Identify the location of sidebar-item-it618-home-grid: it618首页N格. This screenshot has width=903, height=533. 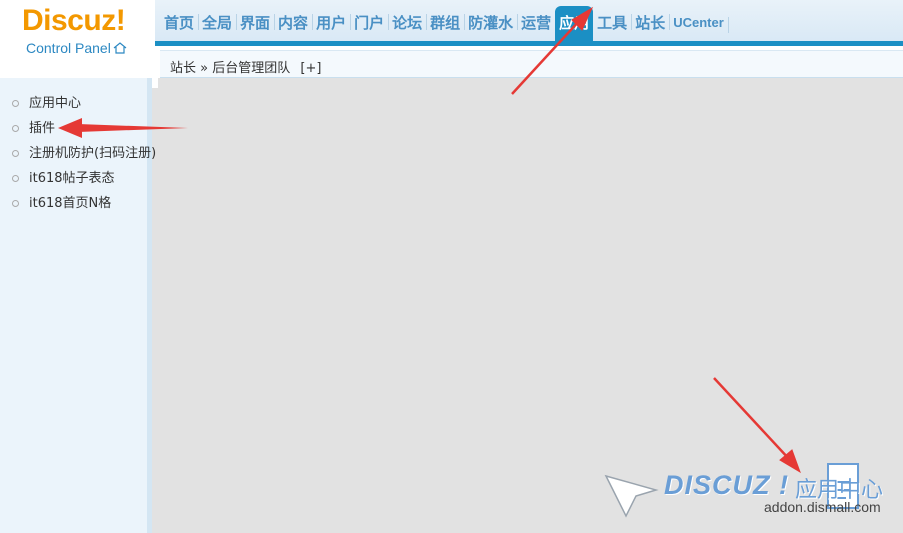
(84, 208).